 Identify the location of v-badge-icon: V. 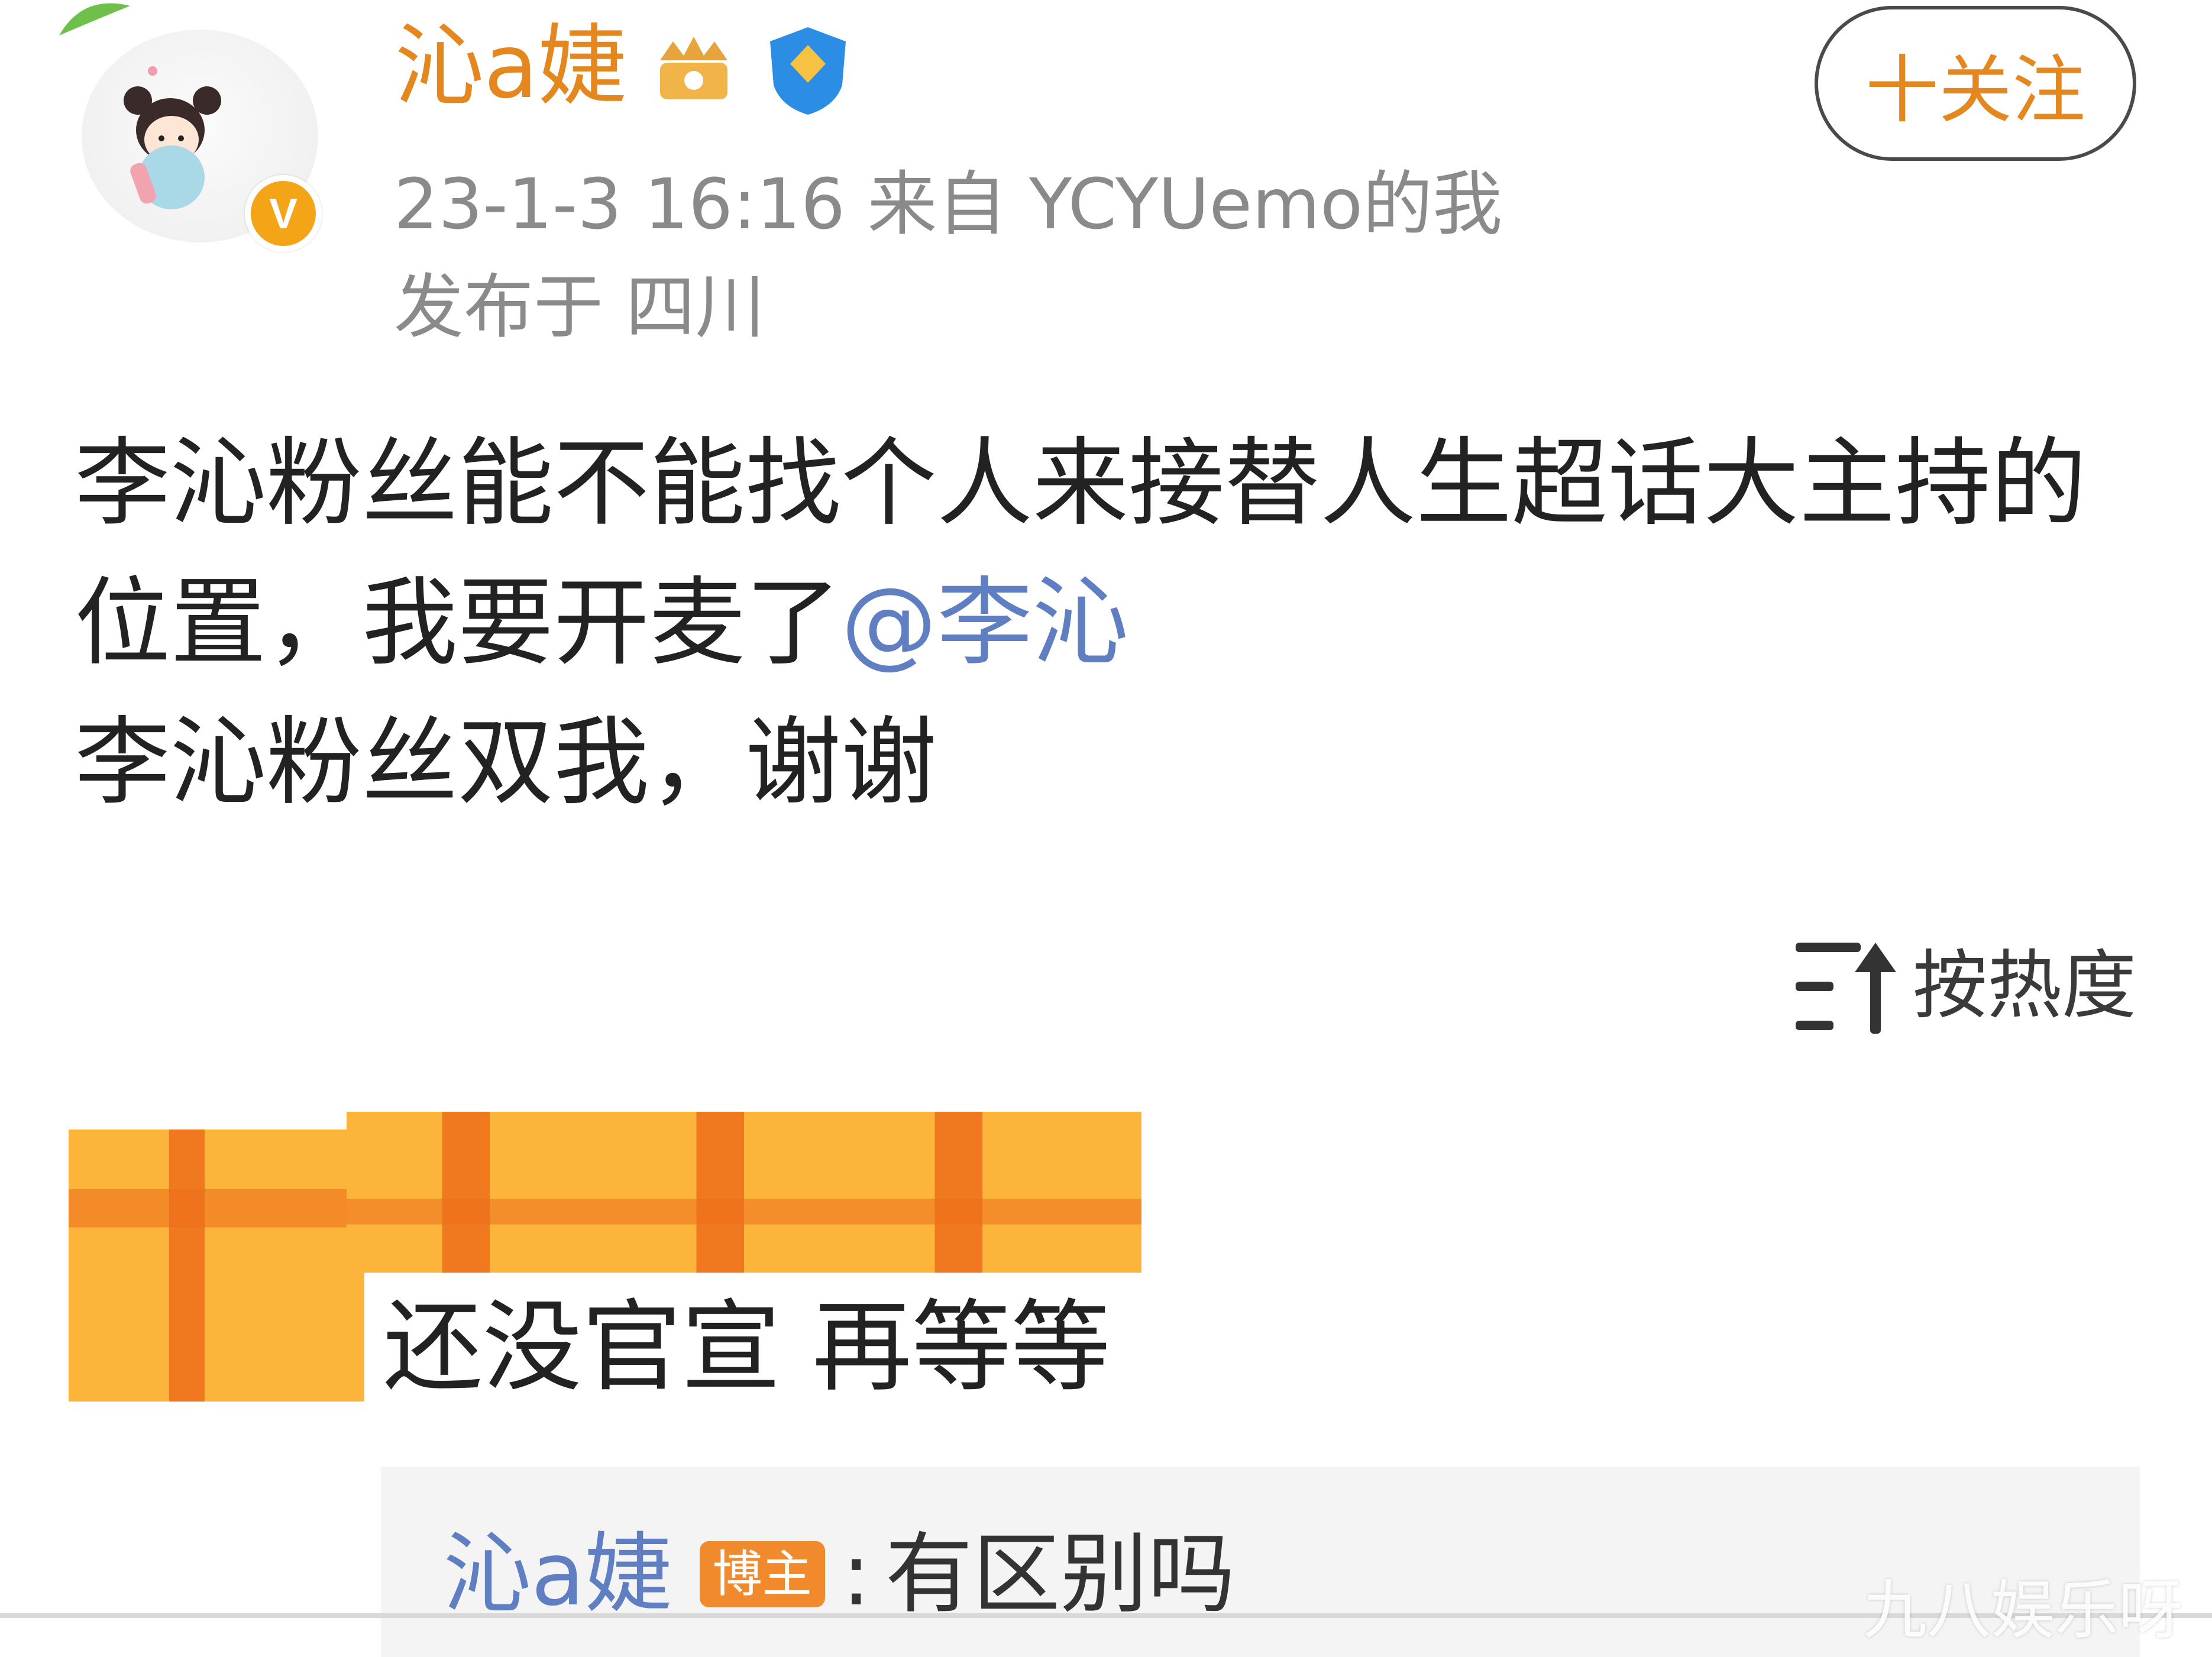
(283, 213).